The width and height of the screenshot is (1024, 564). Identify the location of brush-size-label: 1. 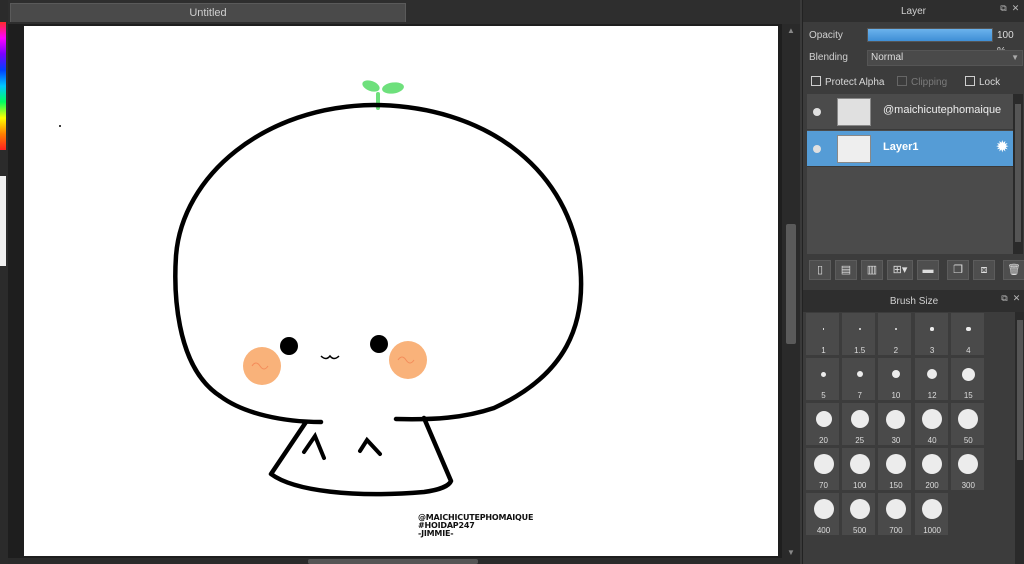
(823, 350).